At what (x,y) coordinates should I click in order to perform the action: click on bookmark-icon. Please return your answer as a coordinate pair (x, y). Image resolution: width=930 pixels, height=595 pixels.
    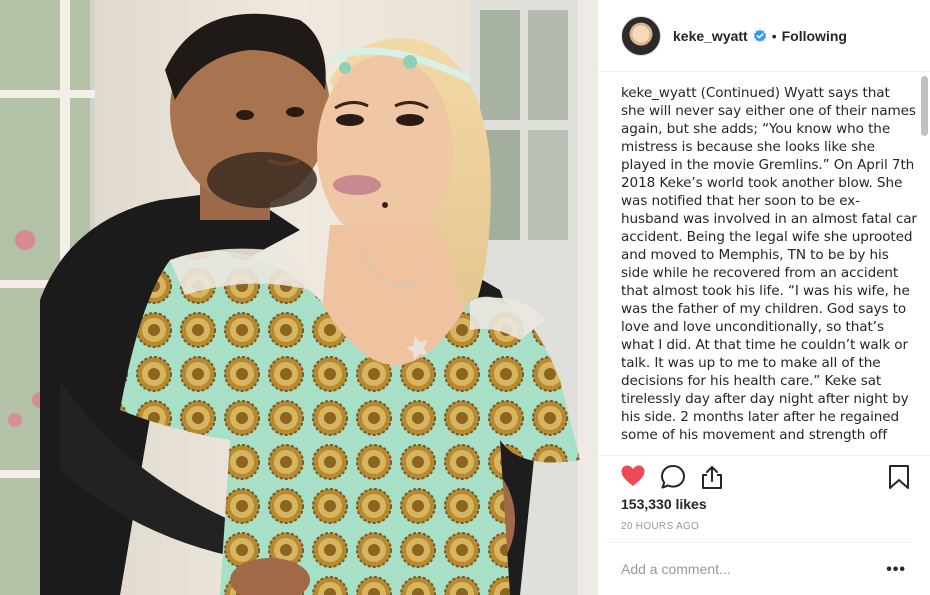
    Looking at the image, I should click on (900, 477).